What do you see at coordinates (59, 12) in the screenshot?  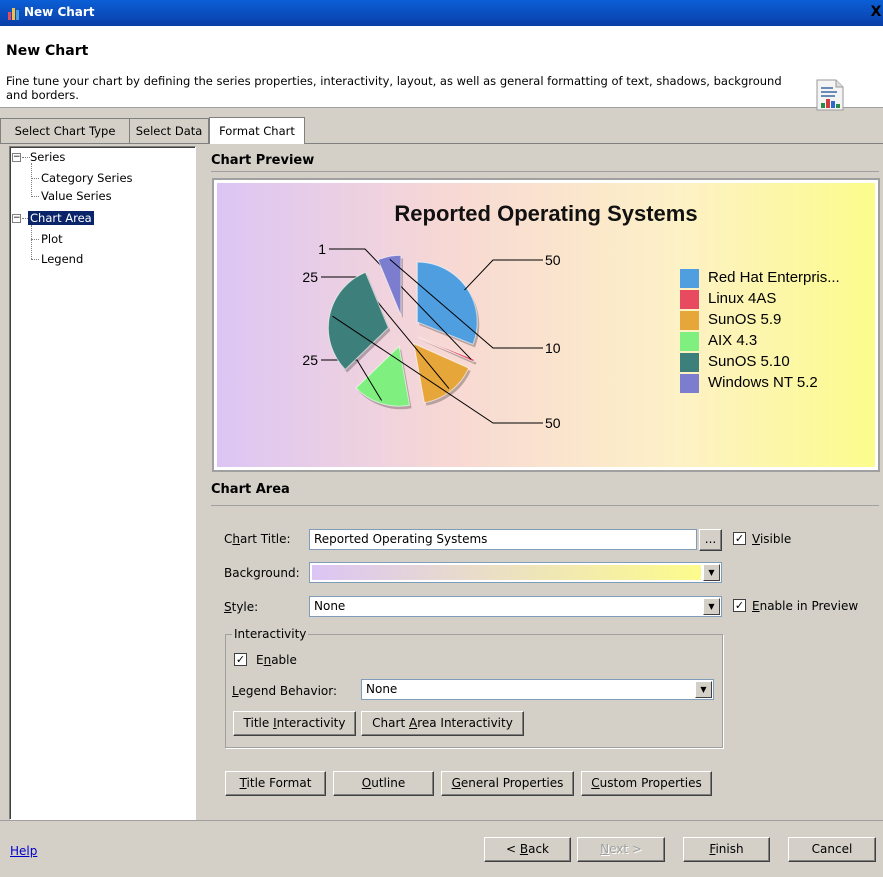 I see `window-title: New Chart` at bounding box center [59, 12].